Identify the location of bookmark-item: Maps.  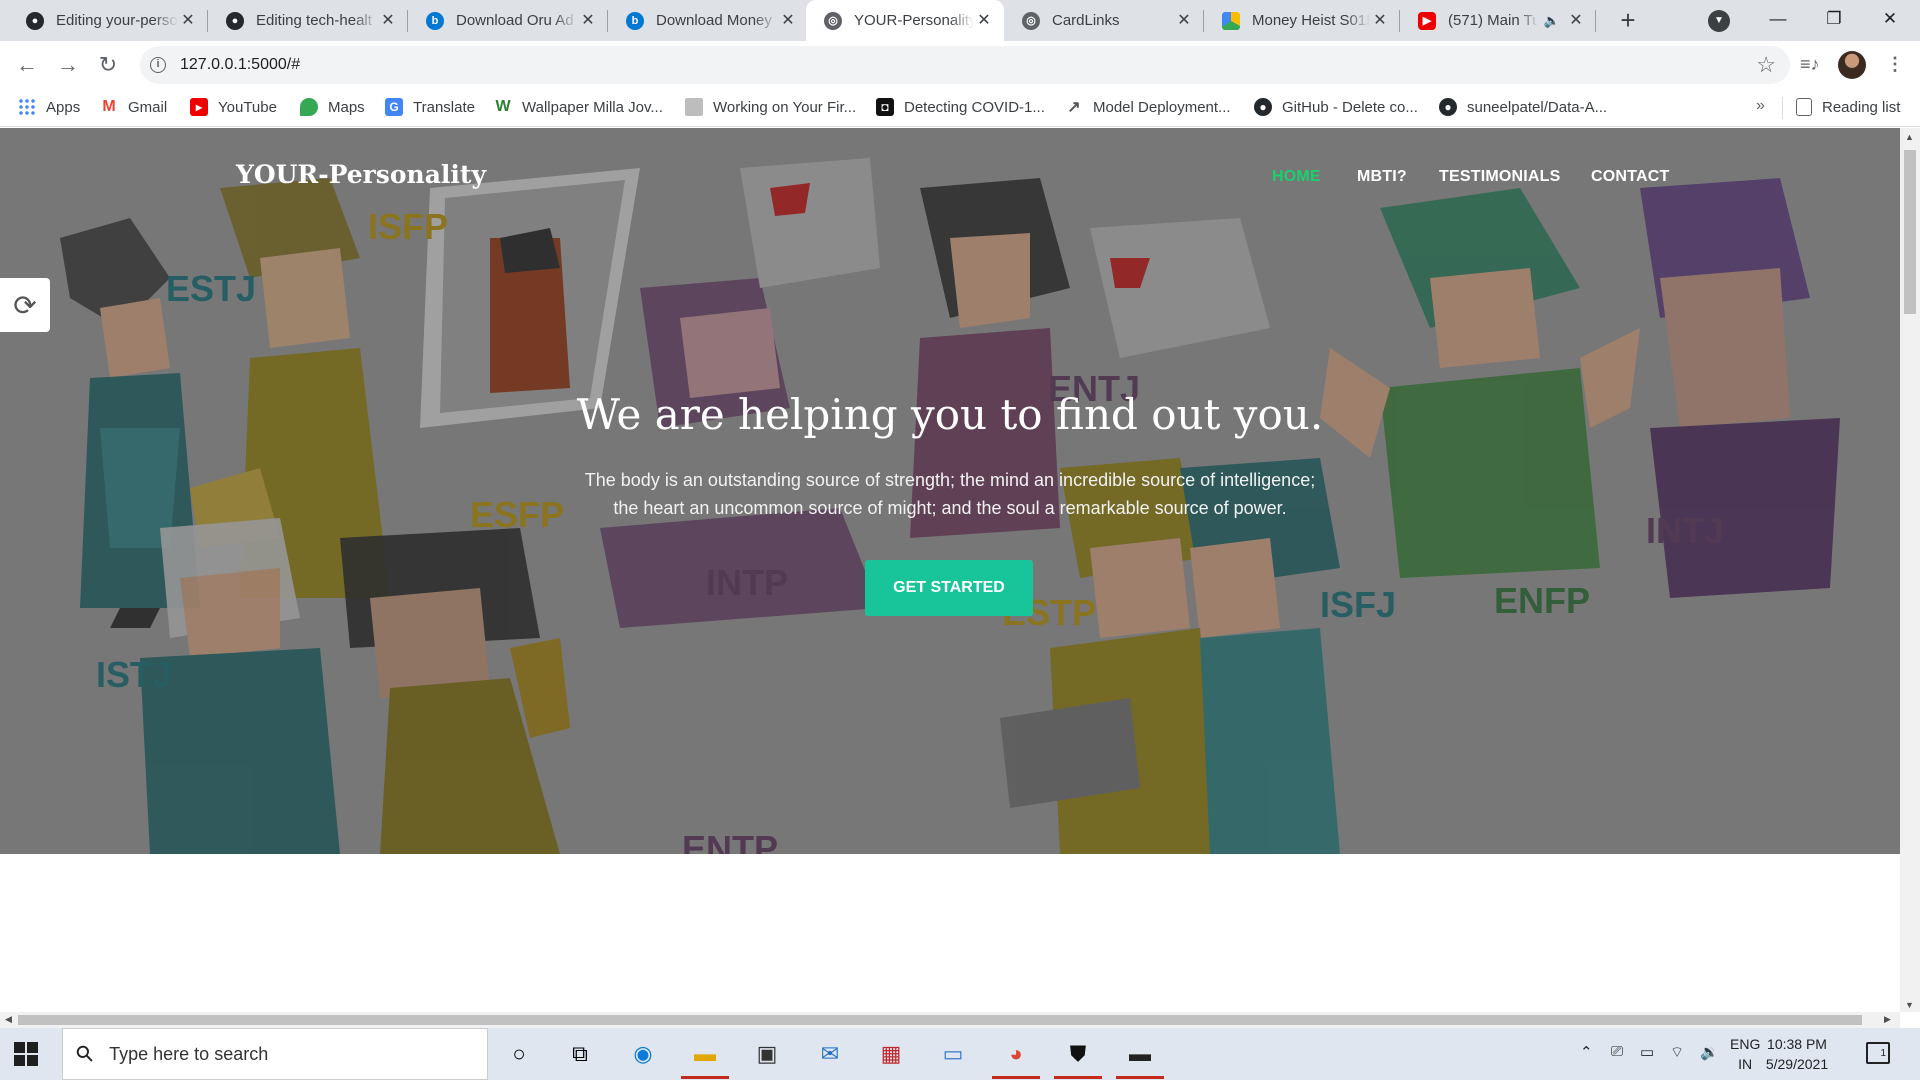
(332, 107).